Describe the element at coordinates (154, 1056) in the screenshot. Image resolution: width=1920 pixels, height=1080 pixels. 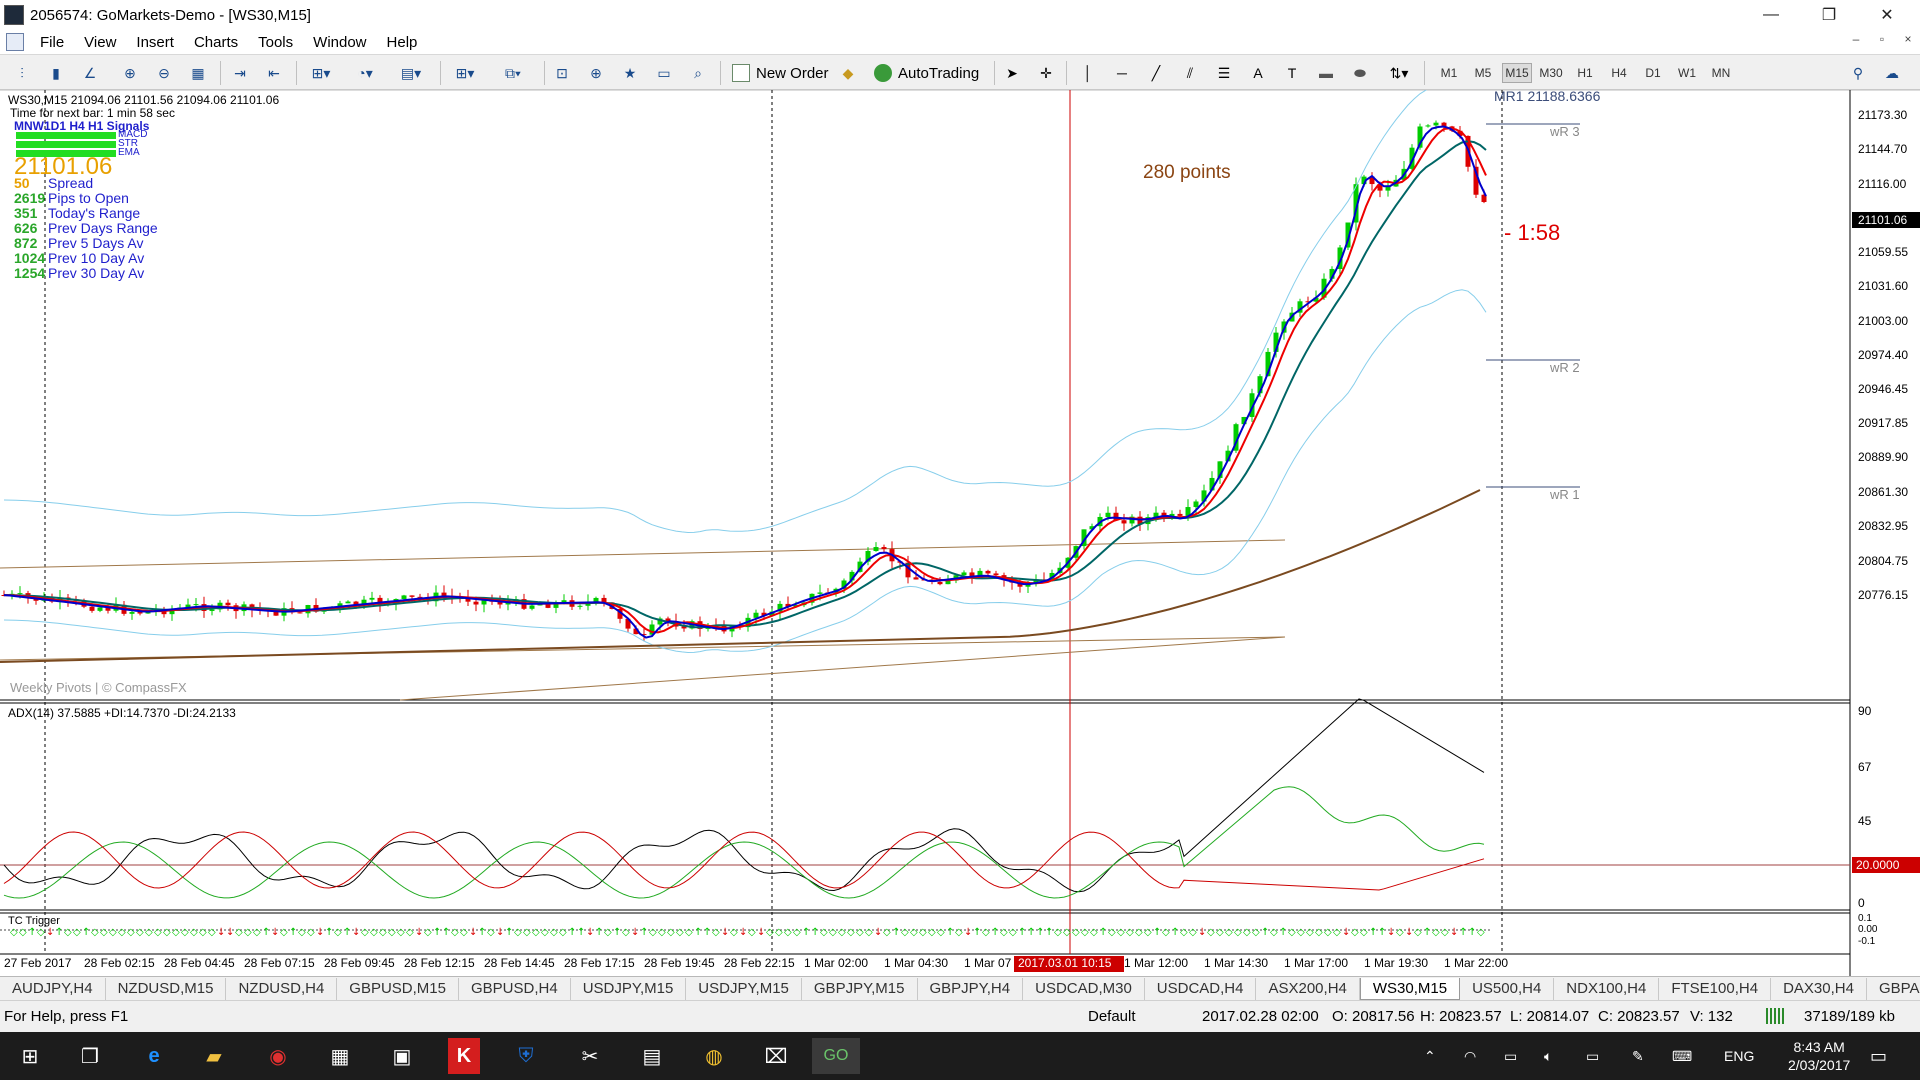
I see `edge-icon: e` at that location.